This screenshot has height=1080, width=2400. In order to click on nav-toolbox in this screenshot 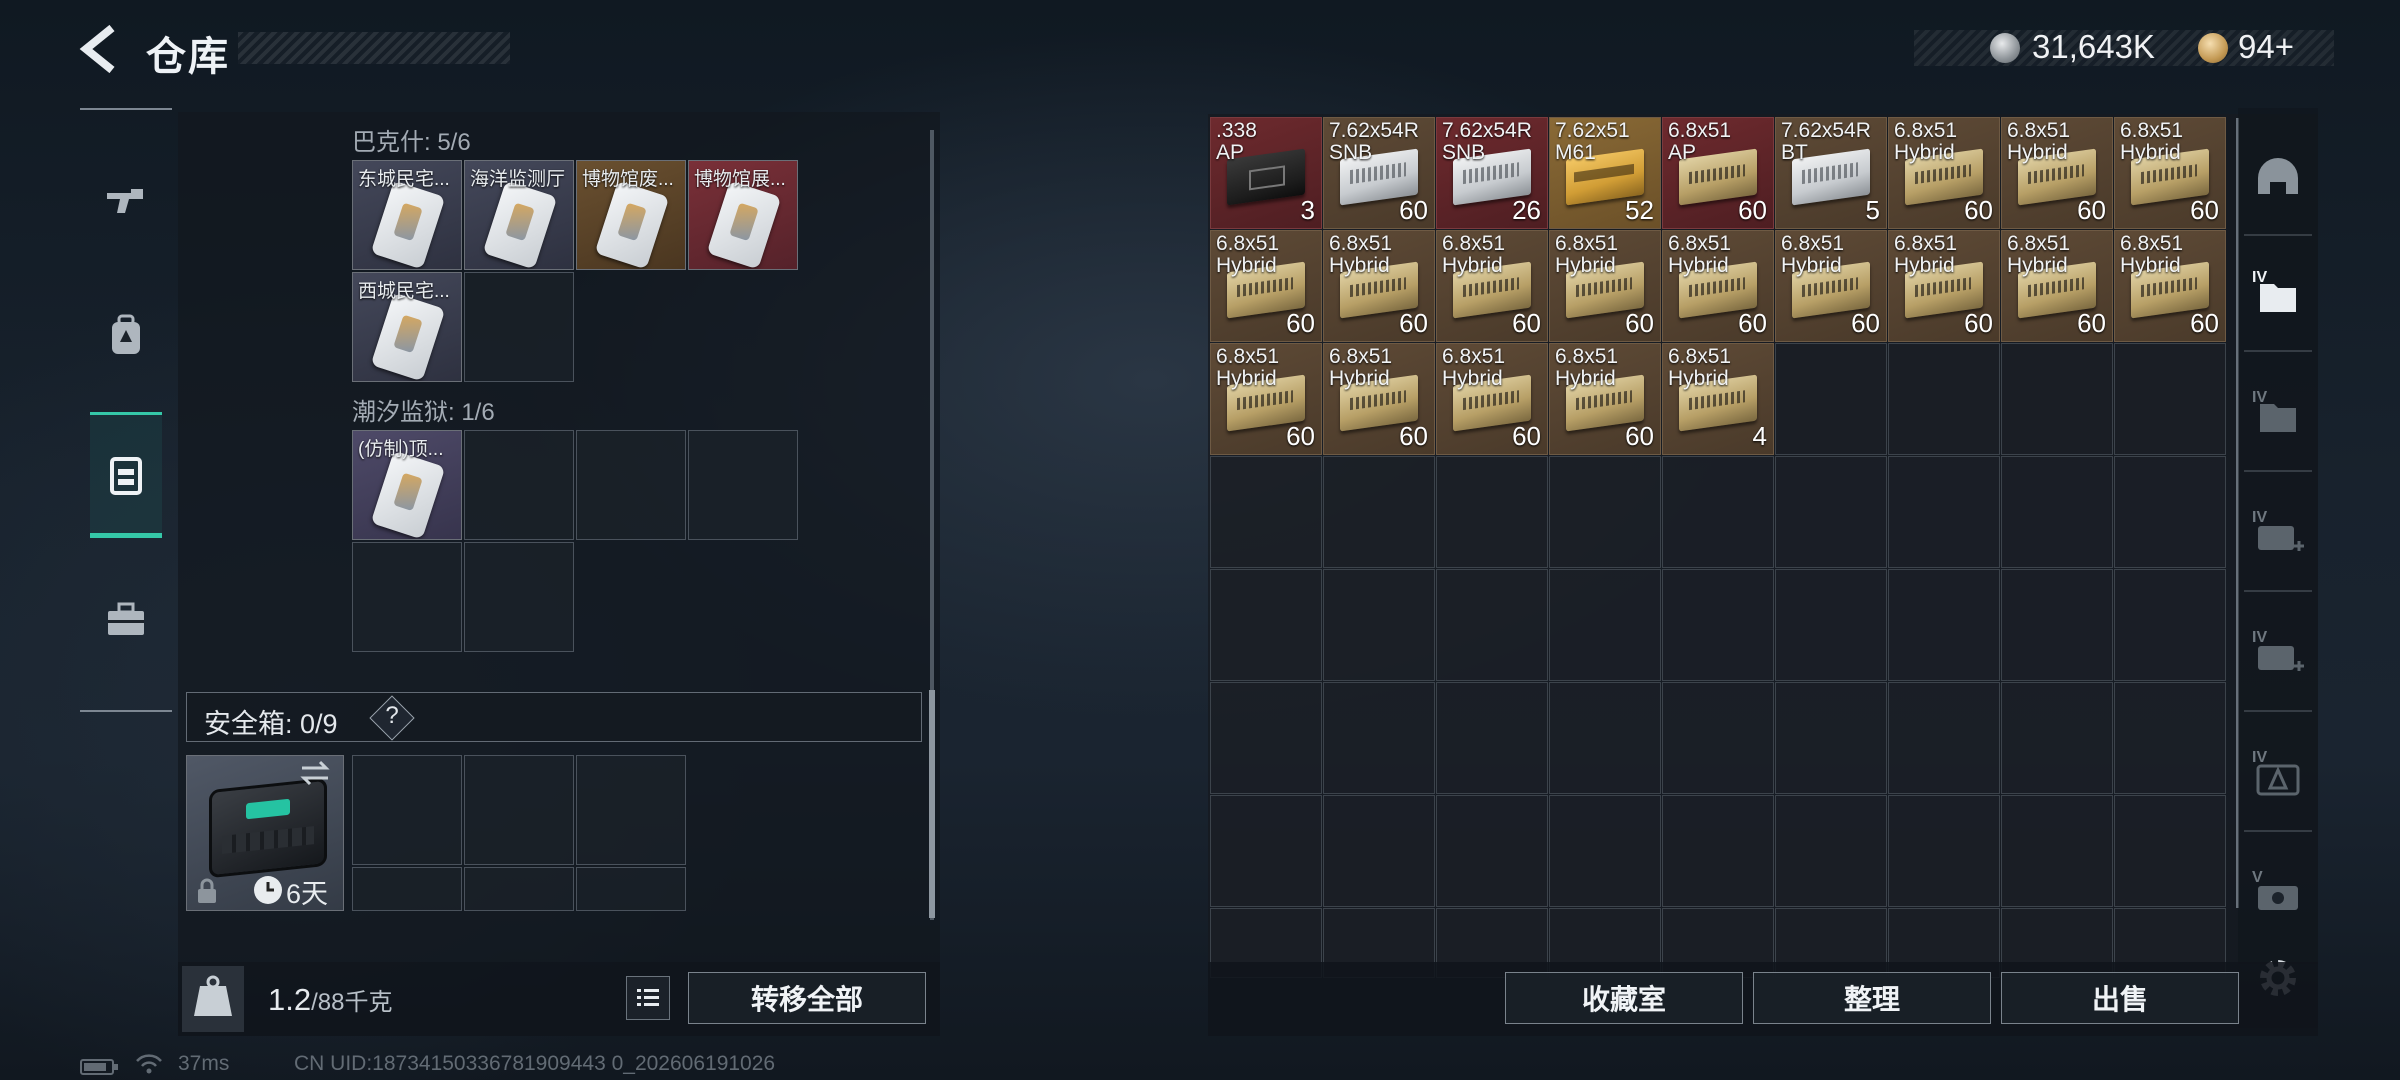, I will do `click(126, 619)`.